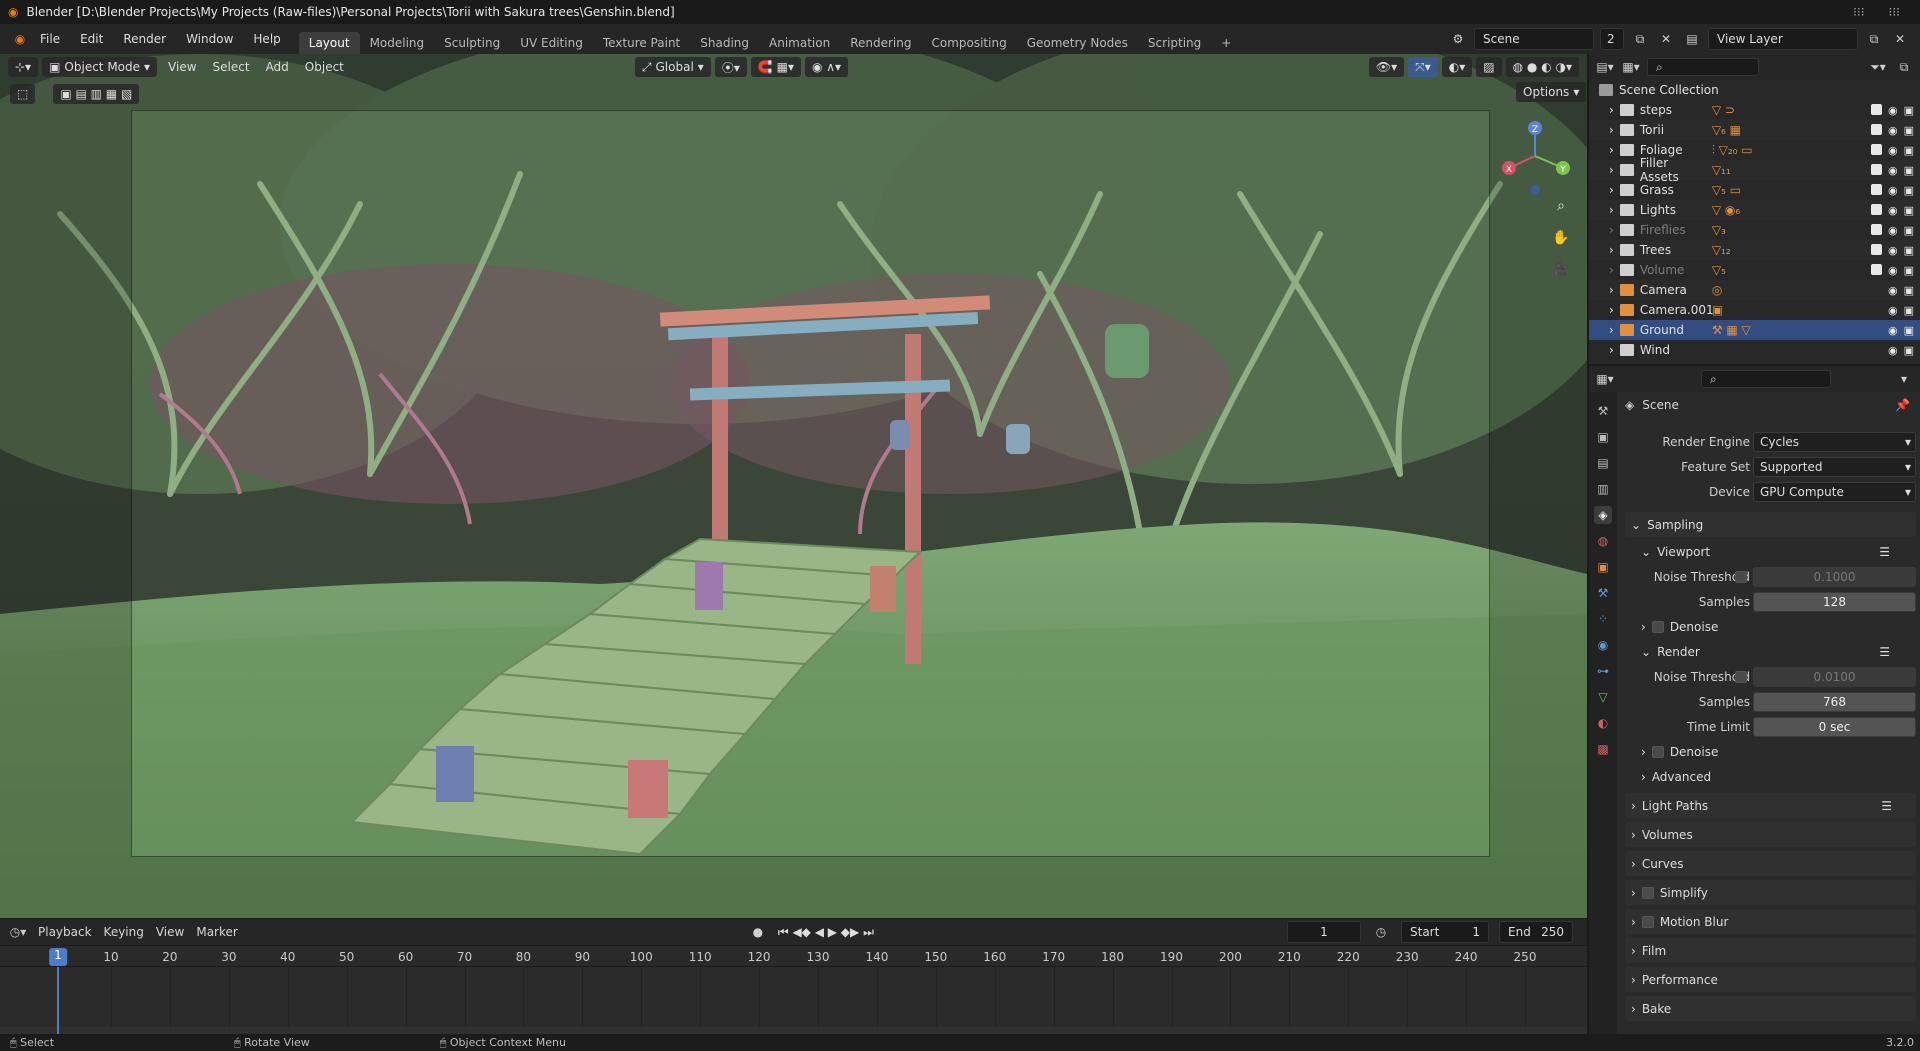 The image size is (1920, 1051). I want to click on outliner-row-steps: › steps ▽ ⊃ ◉ ▣, so click(1754, 110).